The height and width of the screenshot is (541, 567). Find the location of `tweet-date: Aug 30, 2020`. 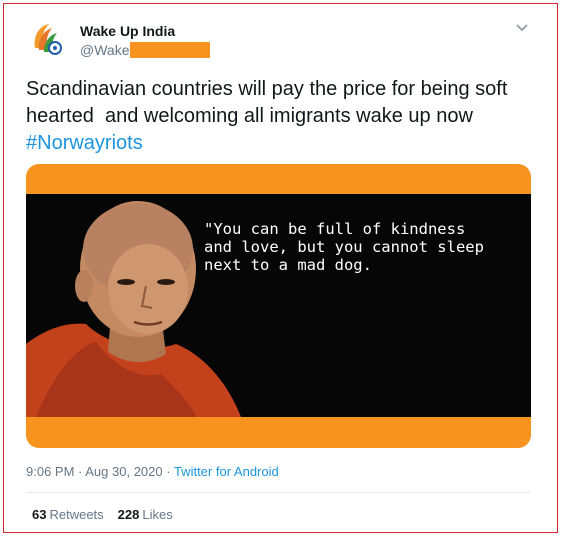

tweet-date: Aug 30, 2020 is located at coordinates (123, 471).